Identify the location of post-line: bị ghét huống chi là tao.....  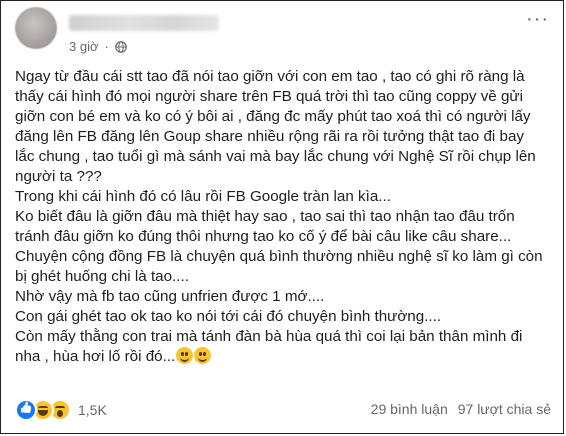
(102, 276).